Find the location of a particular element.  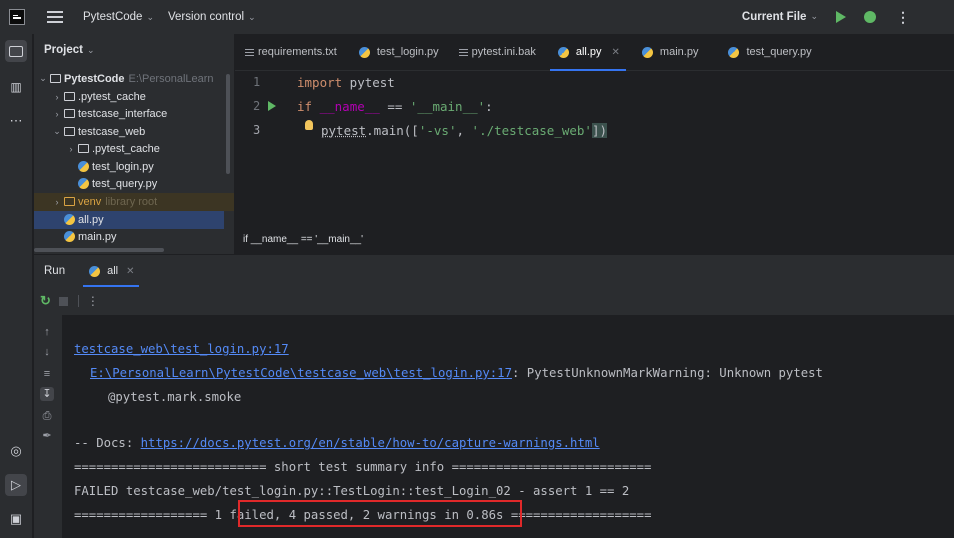

tree-item-test-query: test_query.py is located at coordinates (134, 184).